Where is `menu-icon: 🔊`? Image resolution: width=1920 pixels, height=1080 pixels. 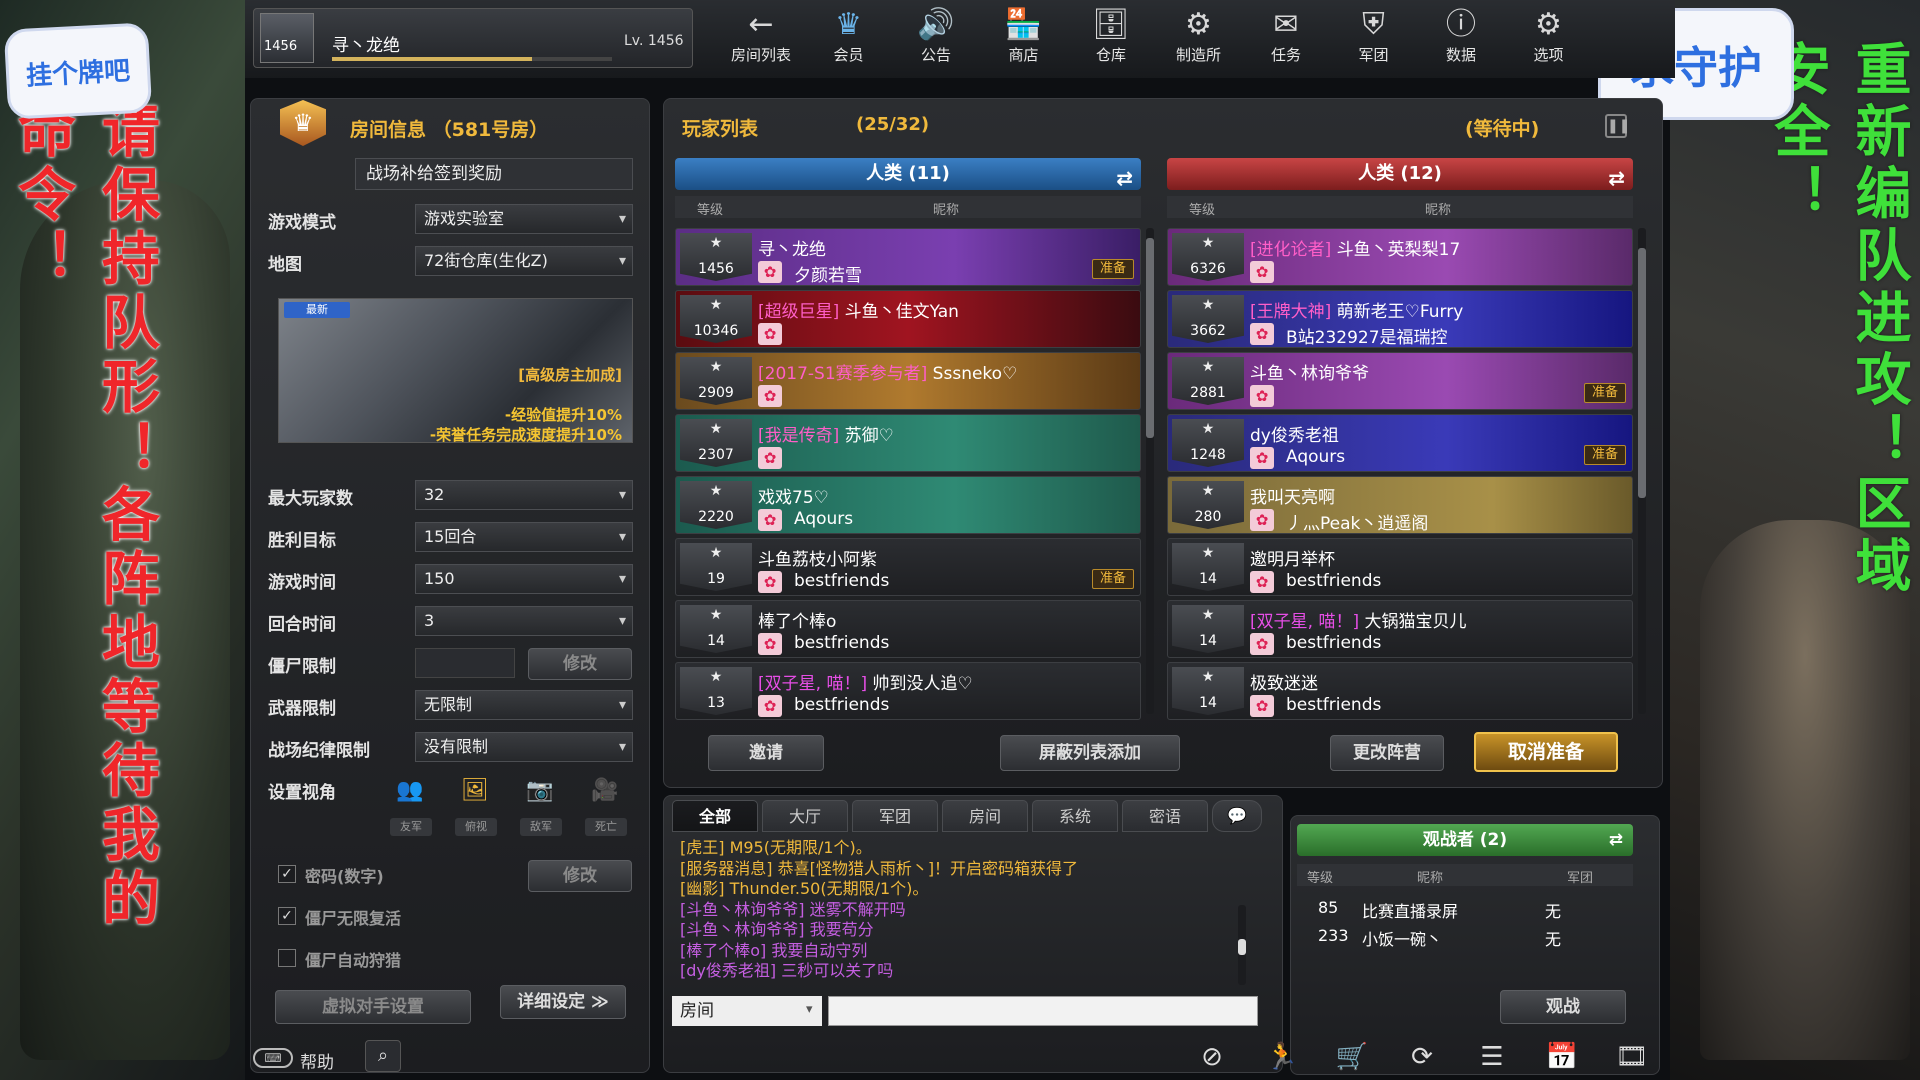
menu-icon: 🔊 is located at coordinates (936, 24).